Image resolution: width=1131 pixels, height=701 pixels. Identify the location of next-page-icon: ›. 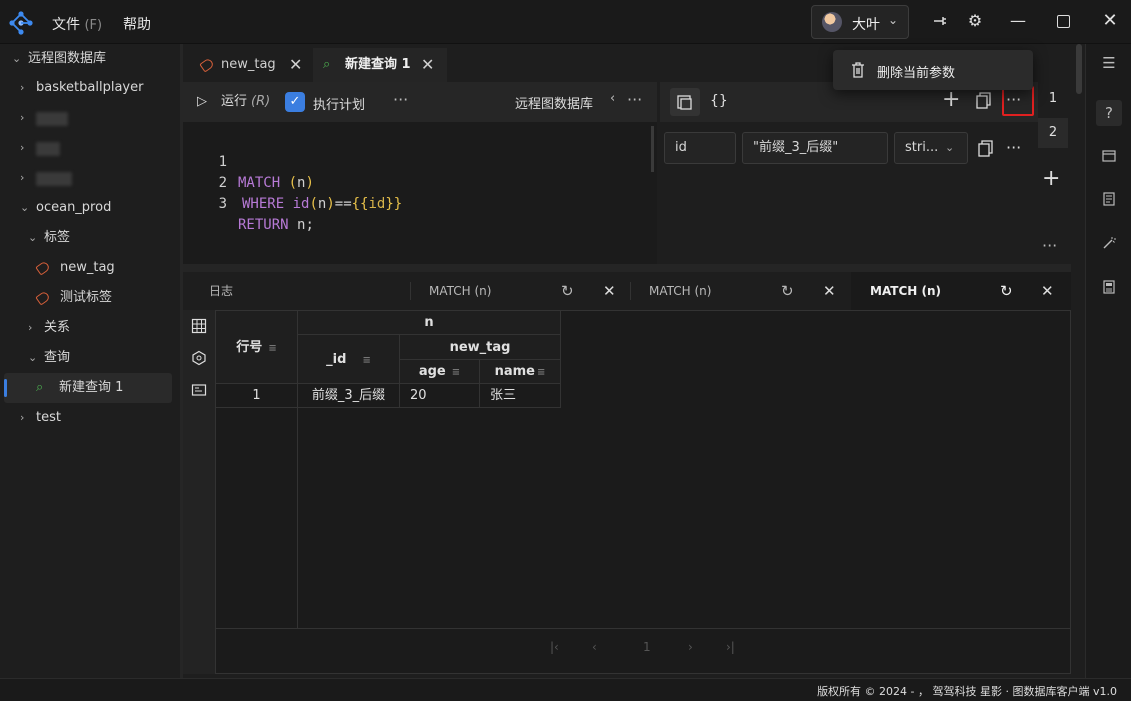
(690, 647).